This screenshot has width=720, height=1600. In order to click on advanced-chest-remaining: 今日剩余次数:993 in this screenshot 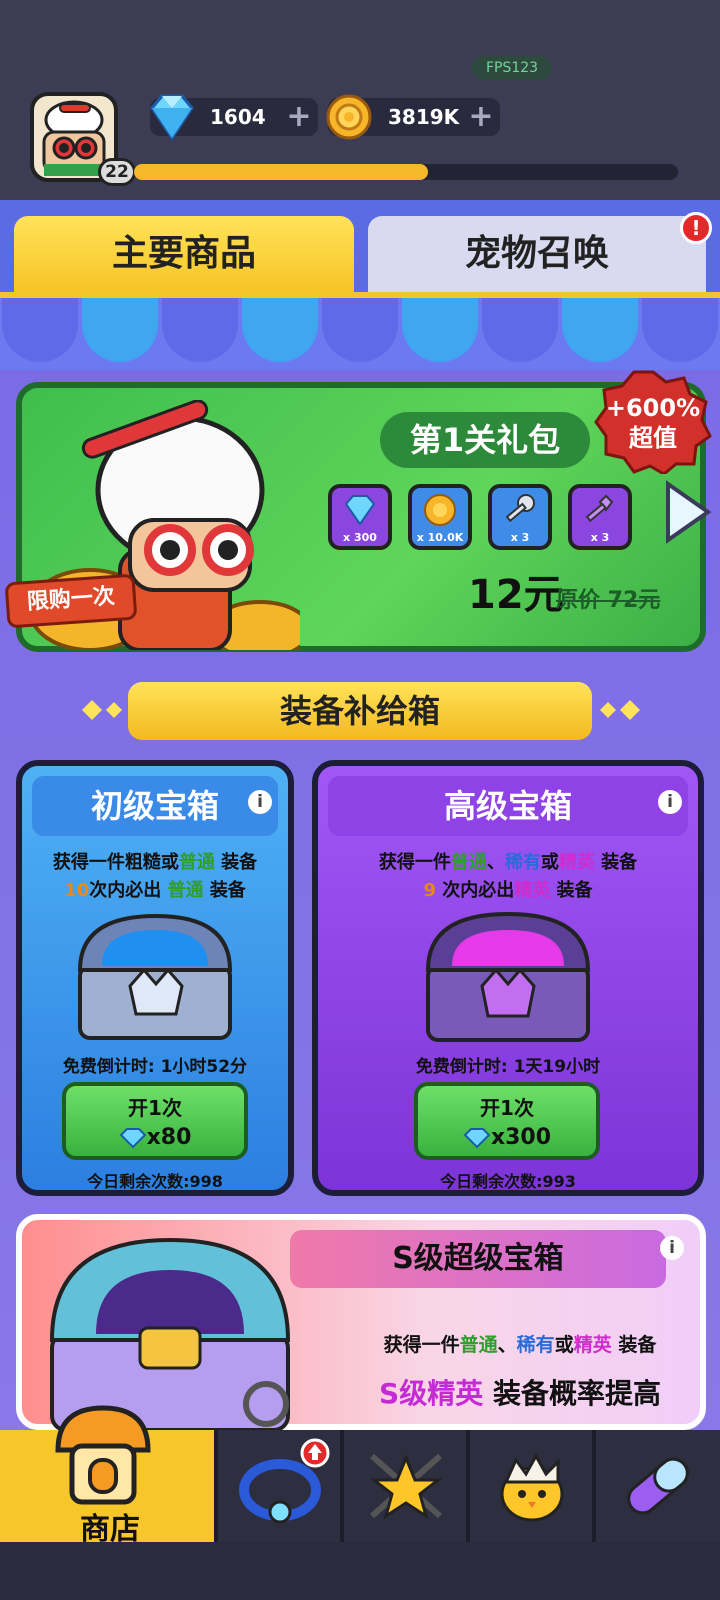, I will do `click(508, 1181)`.